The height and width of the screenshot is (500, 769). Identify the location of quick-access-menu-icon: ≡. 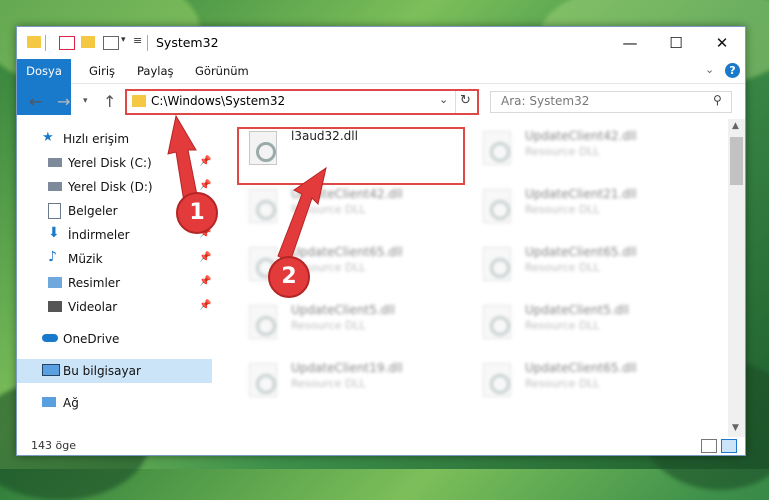
(137, 40).